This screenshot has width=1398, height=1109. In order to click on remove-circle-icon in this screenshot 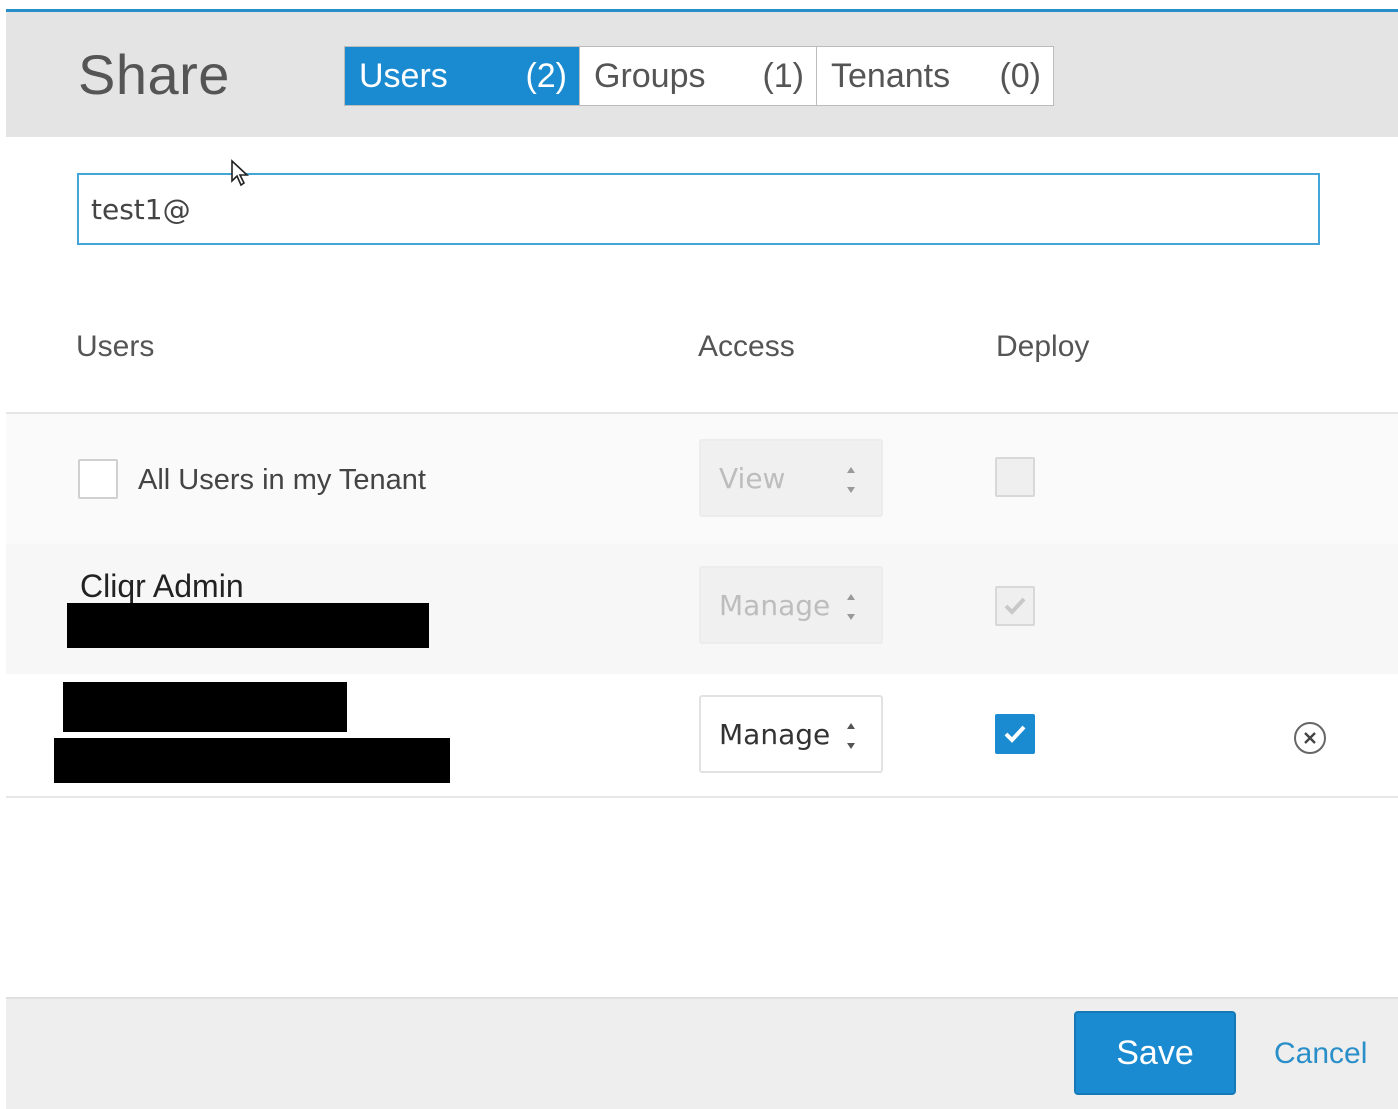, I will do `click(1310, 738)`.